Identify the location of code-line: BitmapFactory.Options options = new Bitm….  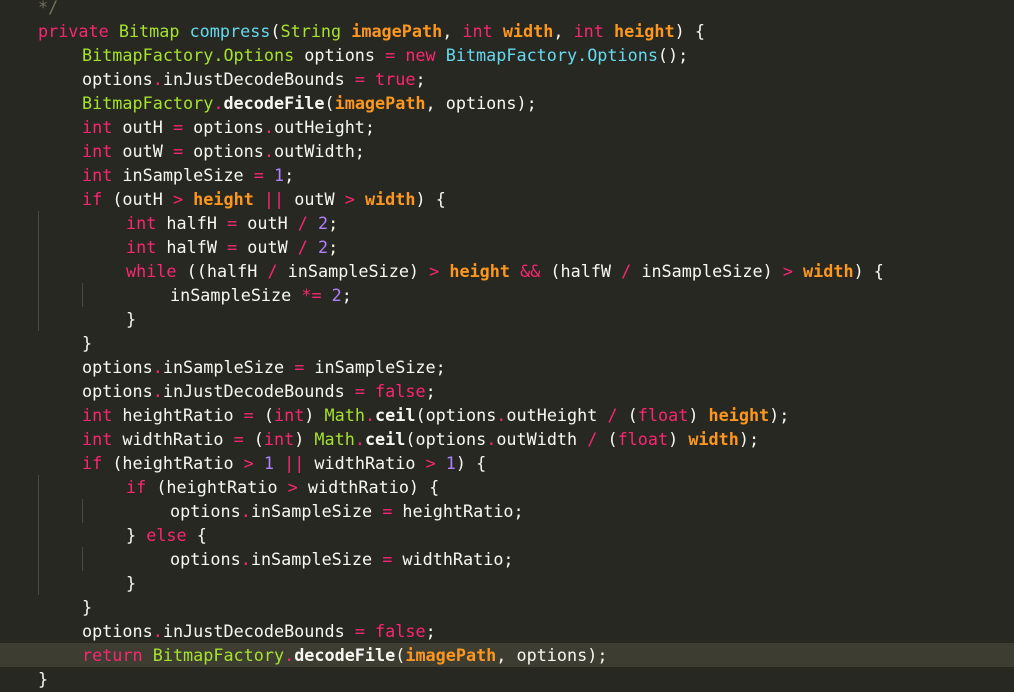
(507, 55).